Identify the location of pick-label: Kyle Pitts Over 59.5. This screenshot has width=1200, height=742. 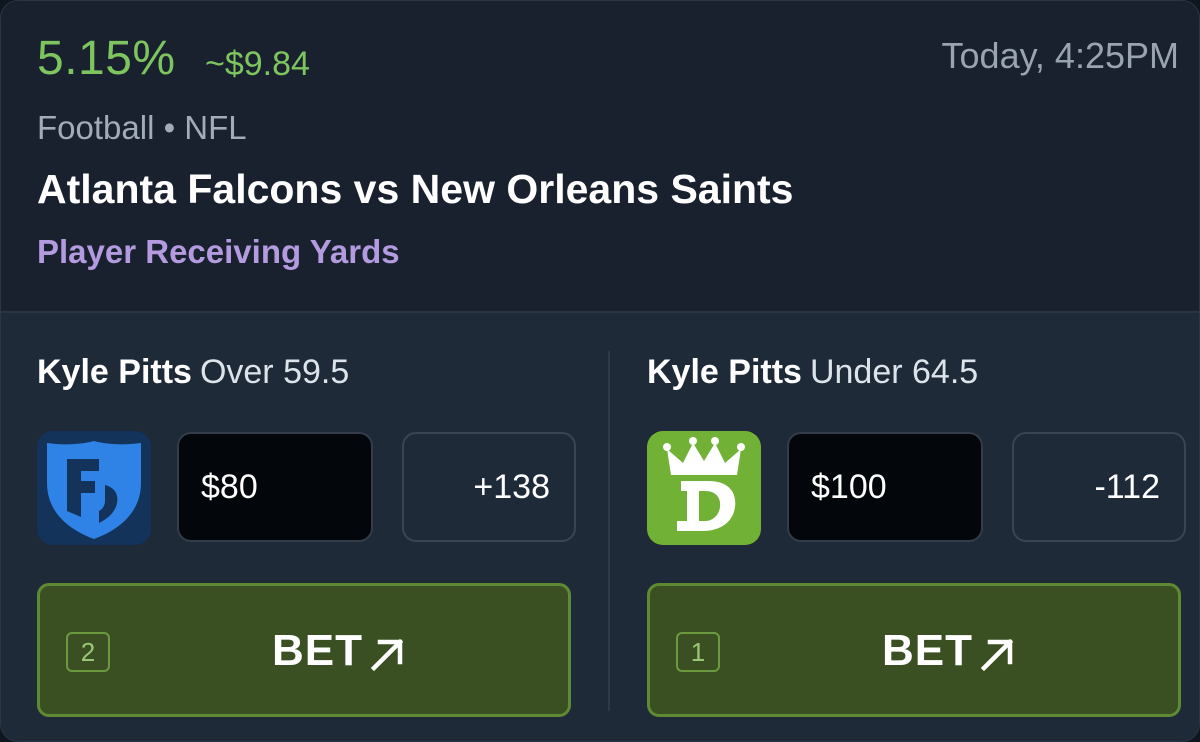
(193, 372).